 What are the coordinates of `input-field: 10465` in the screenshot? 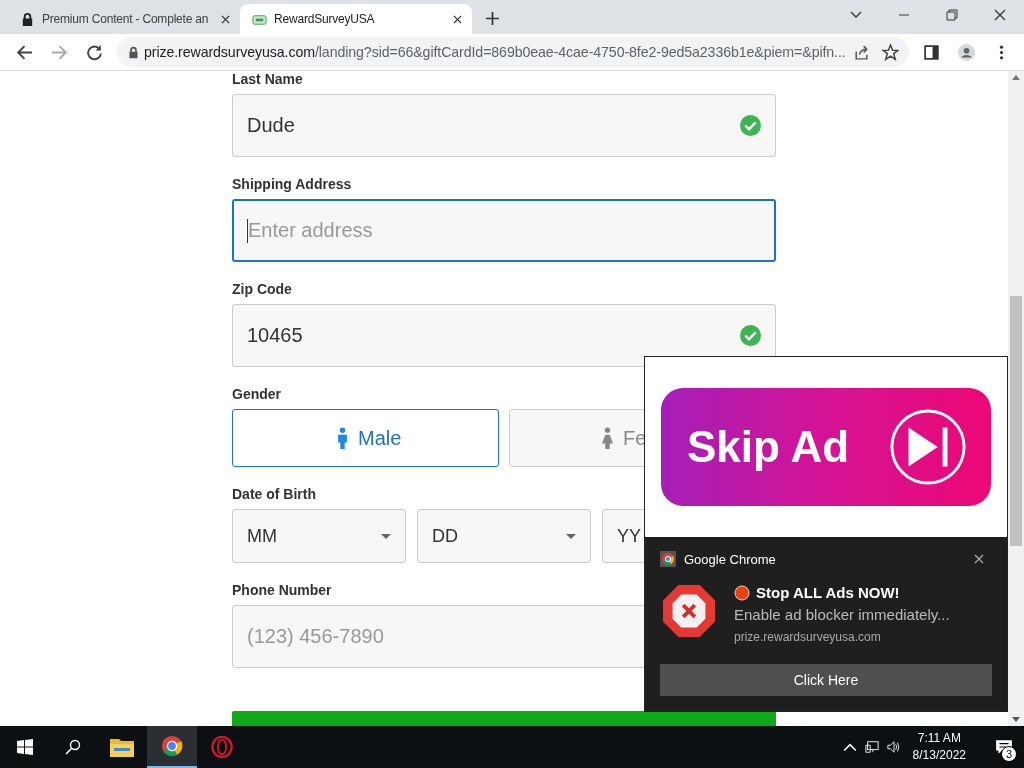 It's located at (504, 335).